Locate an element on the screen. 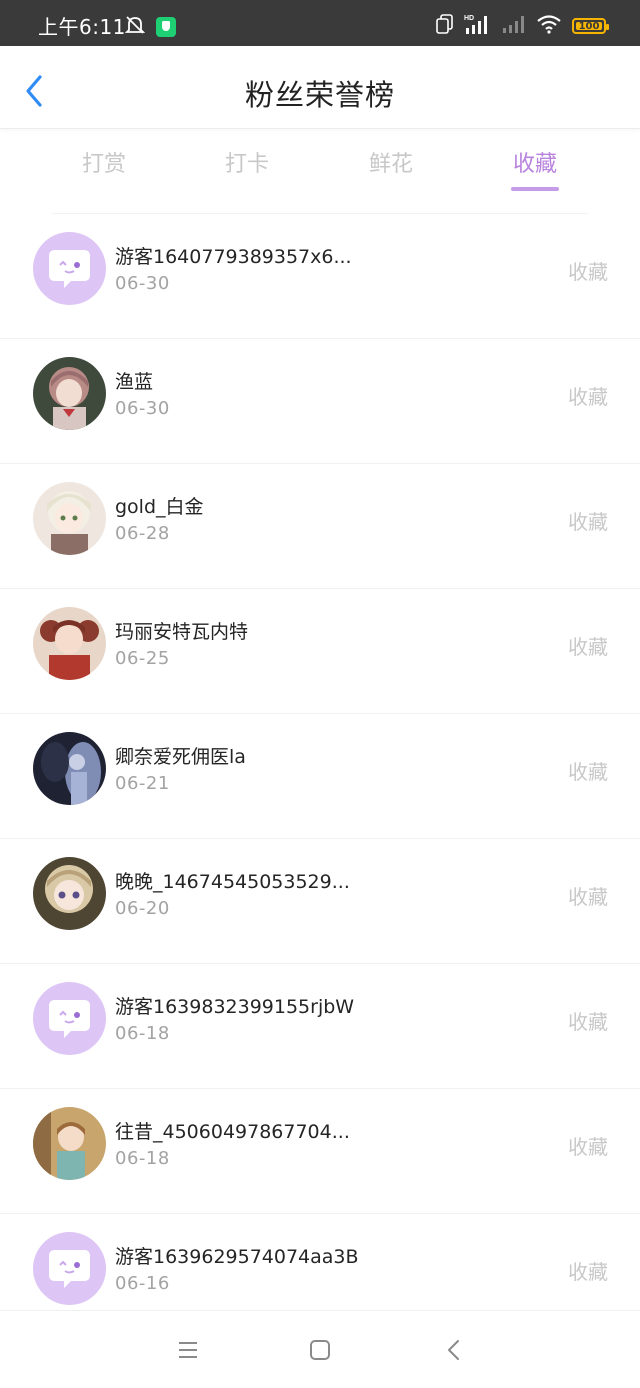 Image resolution: width=640 pixels, height=1388 pixels. list-item: 玛丽安特瓦内特 06-25 收藏 is located at coordinates (320, 651).